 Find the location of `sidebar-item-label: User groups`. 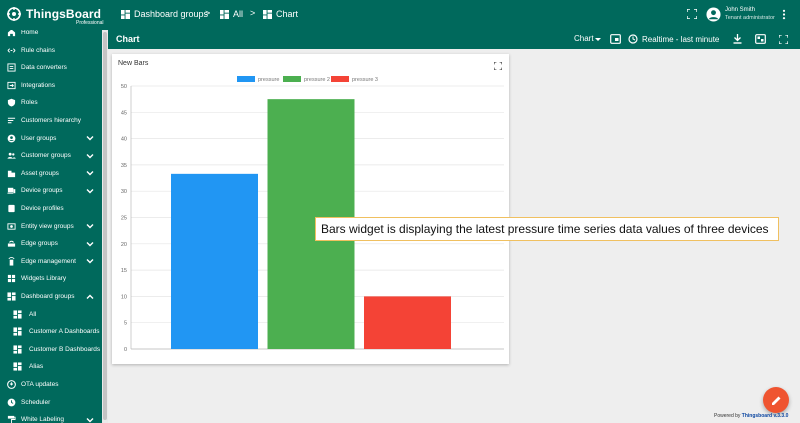

sidebar-item-label: User groups is located at coordinates (39, 138).